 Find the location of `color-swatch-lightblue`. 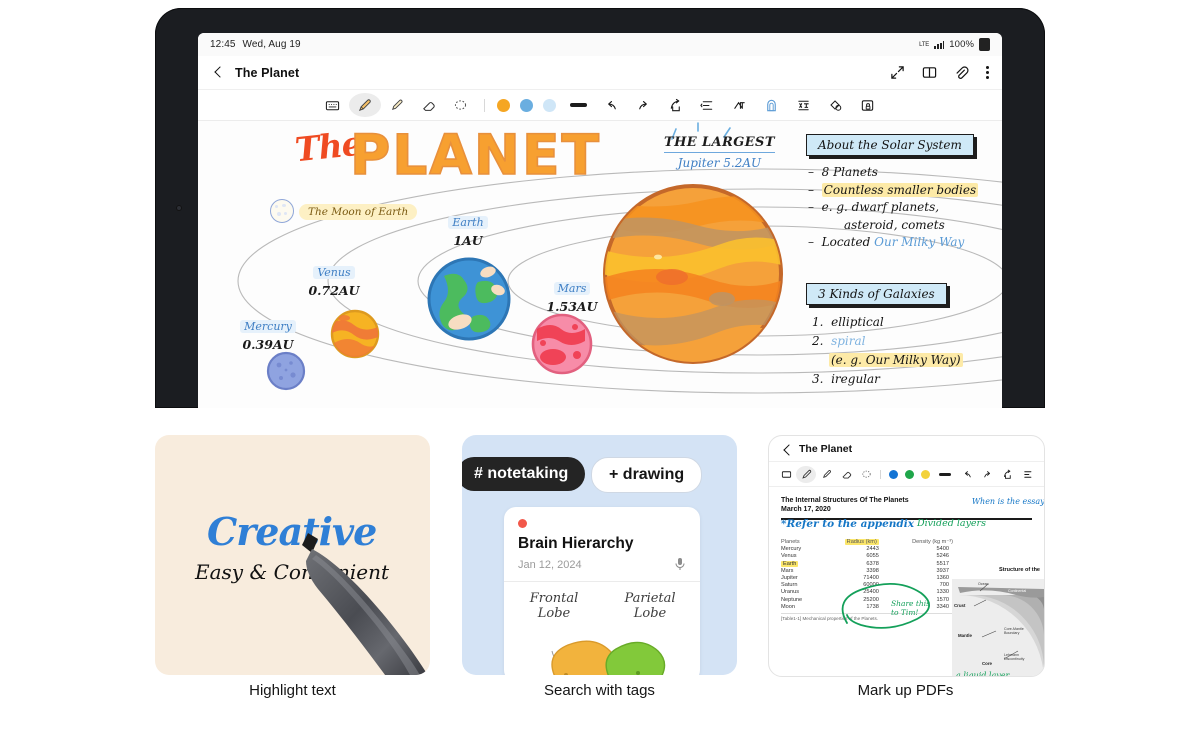

color-swatch-lightblue is located at coordinates (549, 105).